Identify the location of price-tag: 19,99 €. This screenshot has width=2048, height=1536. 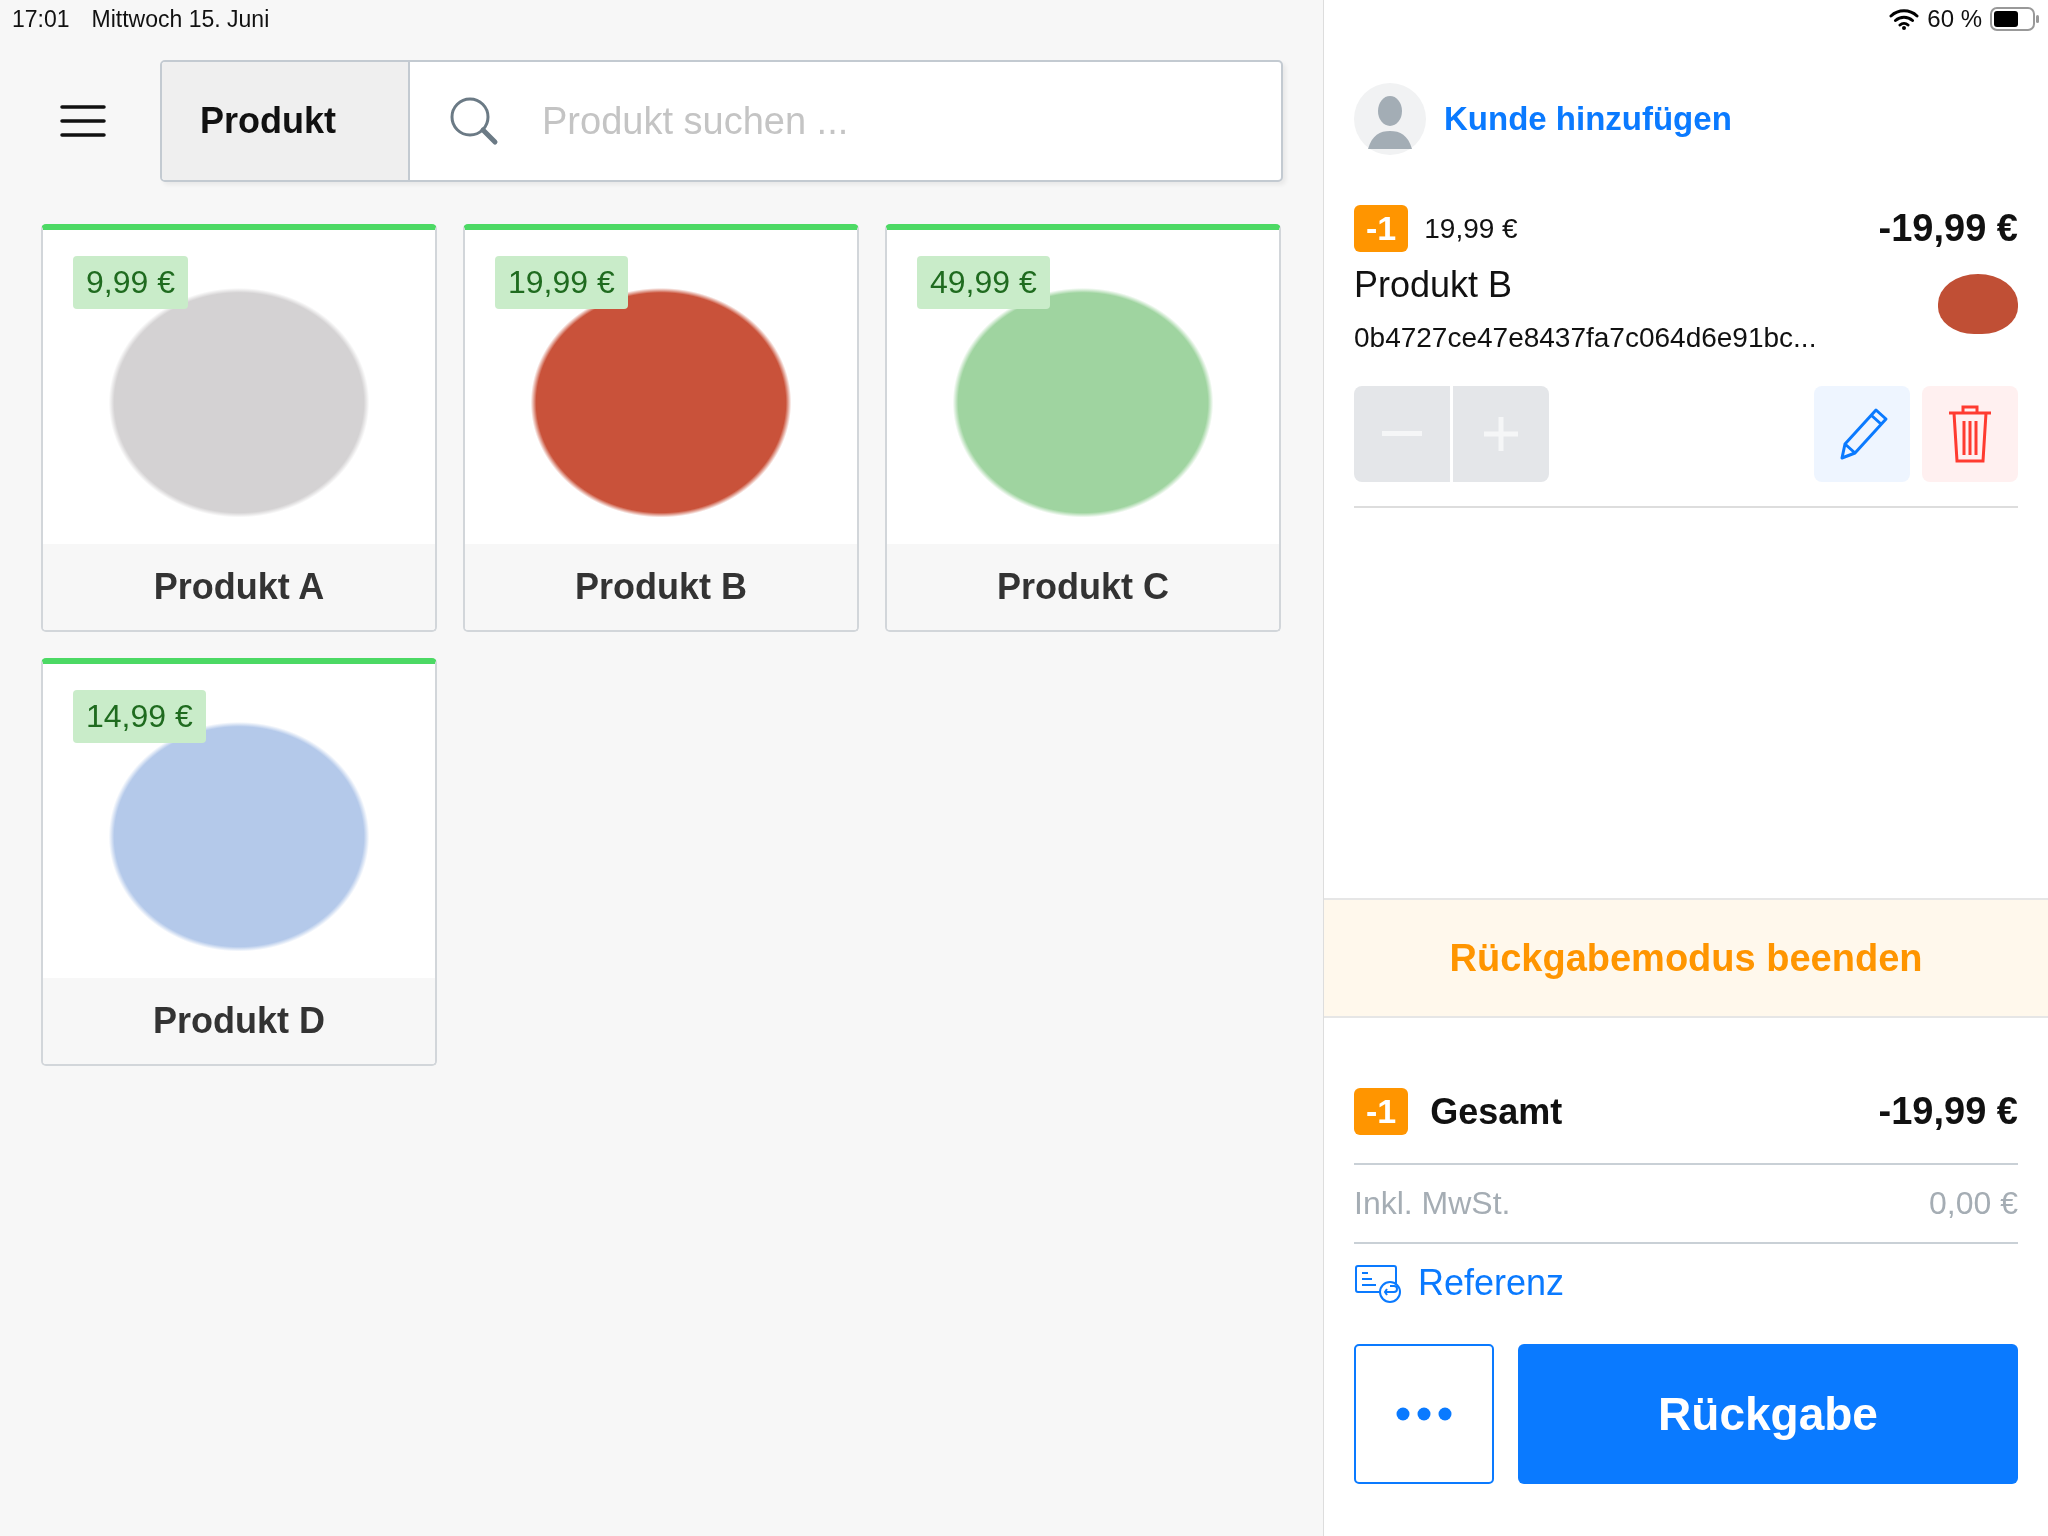
(561, 282).